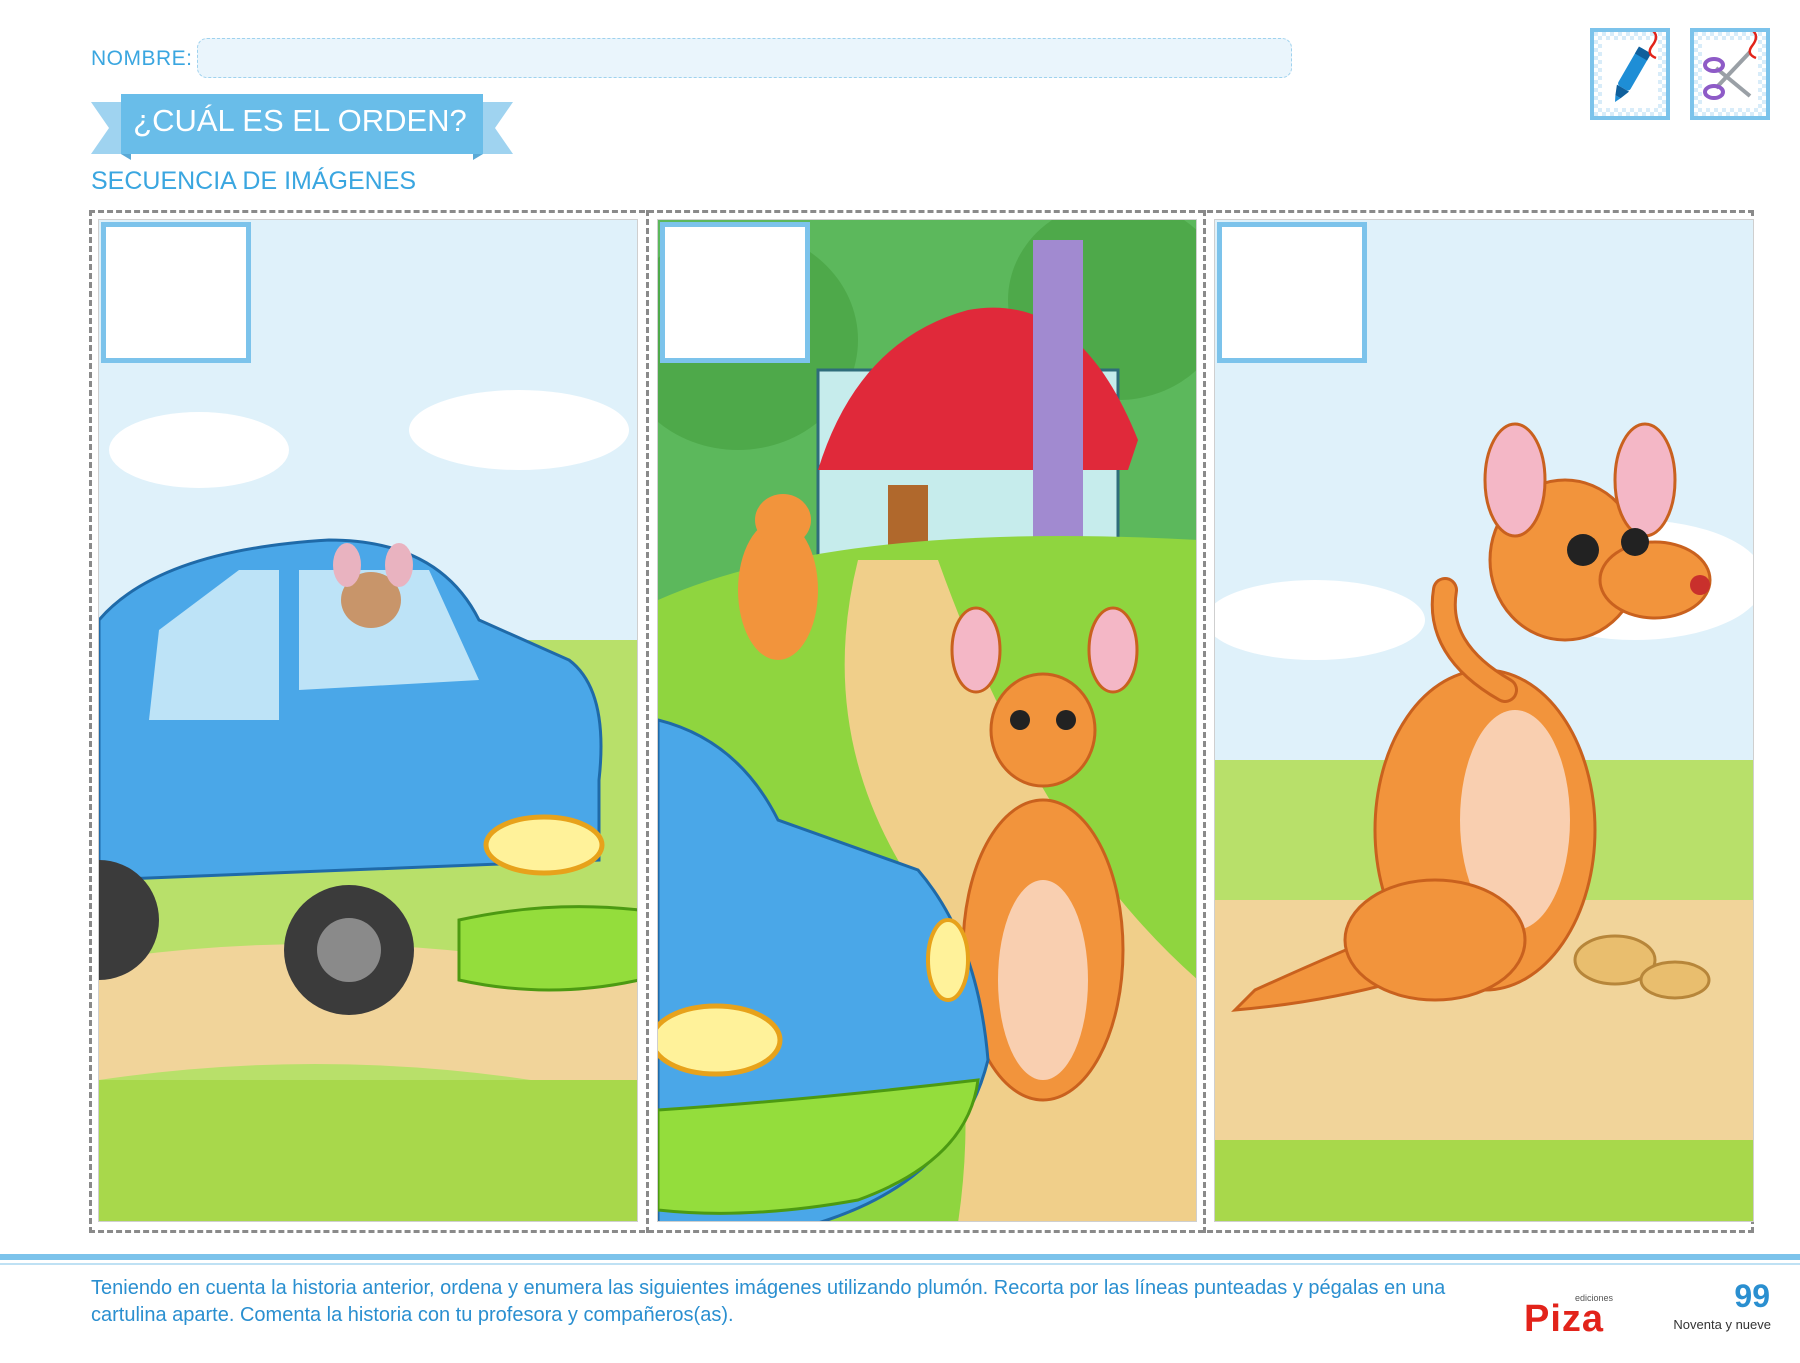 The image size is (1800, 1363). Describe the element at coordinates (744, 58) in the screenshot. I see `name-field` at that location.